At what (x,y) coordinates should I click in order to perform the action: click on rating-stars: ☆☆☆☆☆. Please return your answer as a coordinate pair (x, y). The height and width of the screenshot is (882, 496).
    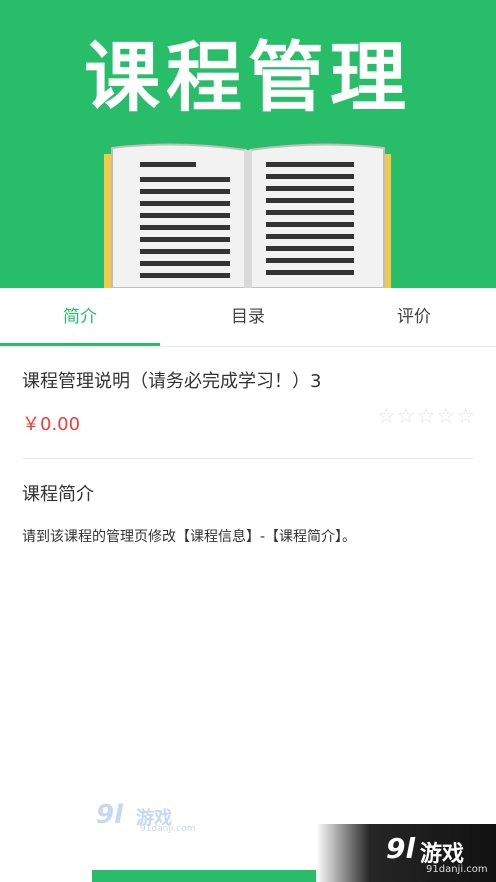
    Looking at the image, I should click on (426, 416).